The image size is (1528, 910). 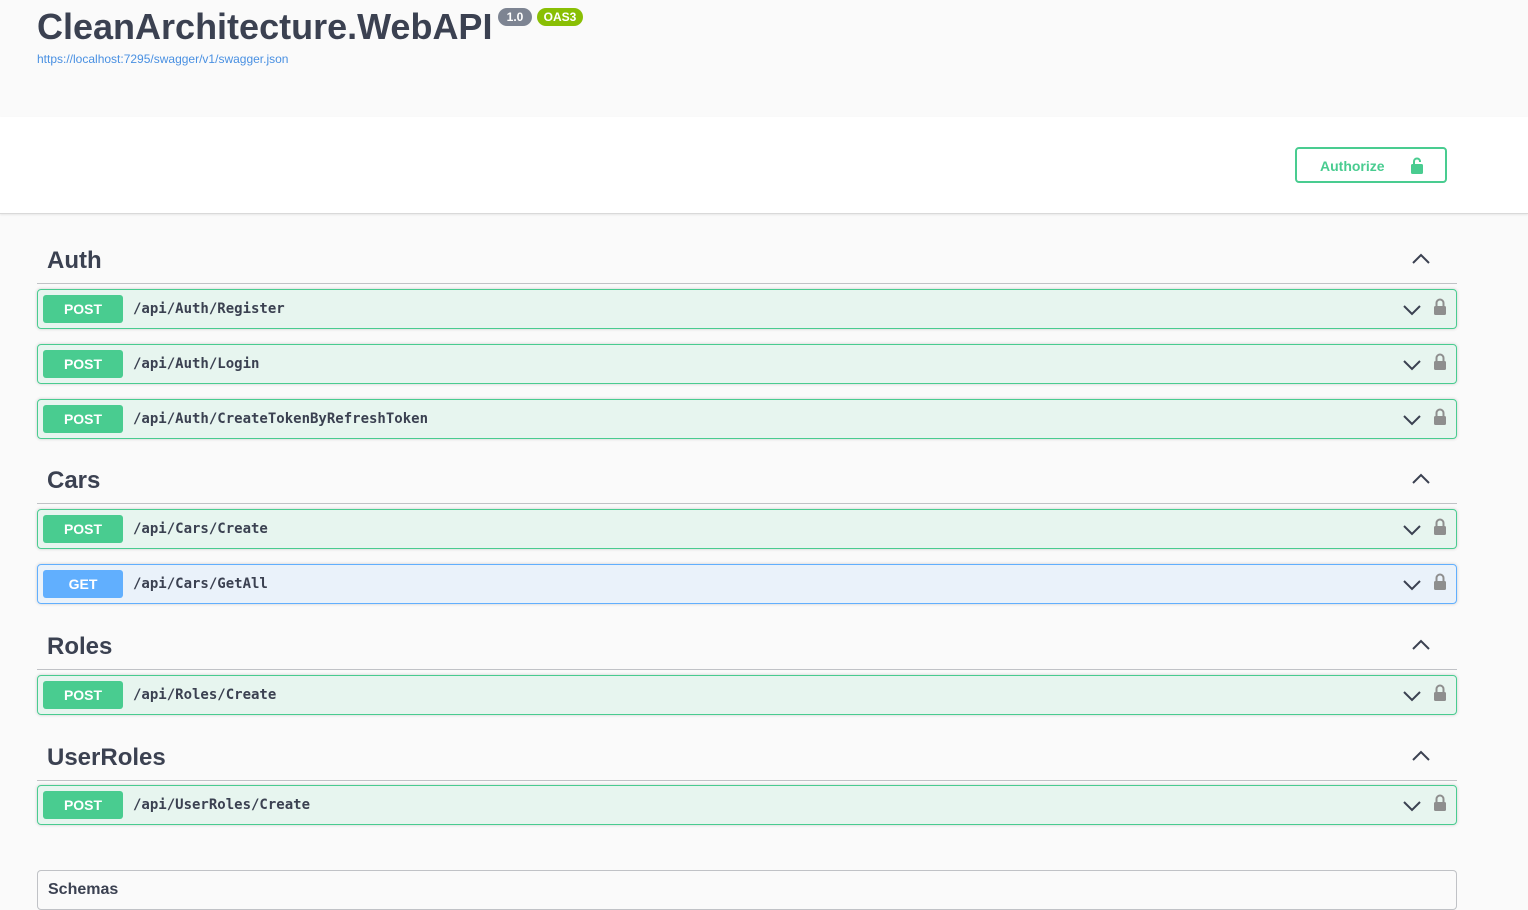 I want to click on api-title: CleanArchitecture.WebAPI, so click(x=265, y=26).